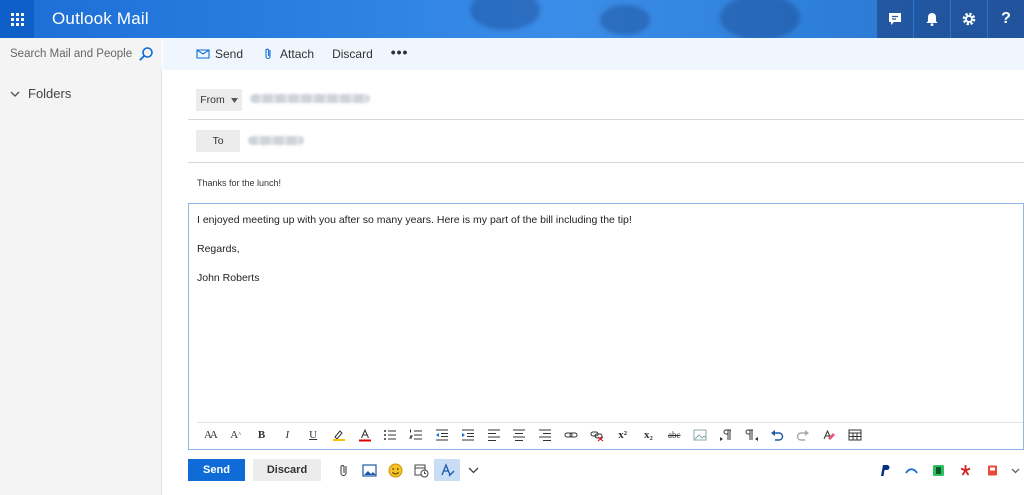 This screenshot has height=495, width=1024. What do you see at coordinates (81, 54) in the screenshot?
I see `search-box` at bounding box center [81, 54].